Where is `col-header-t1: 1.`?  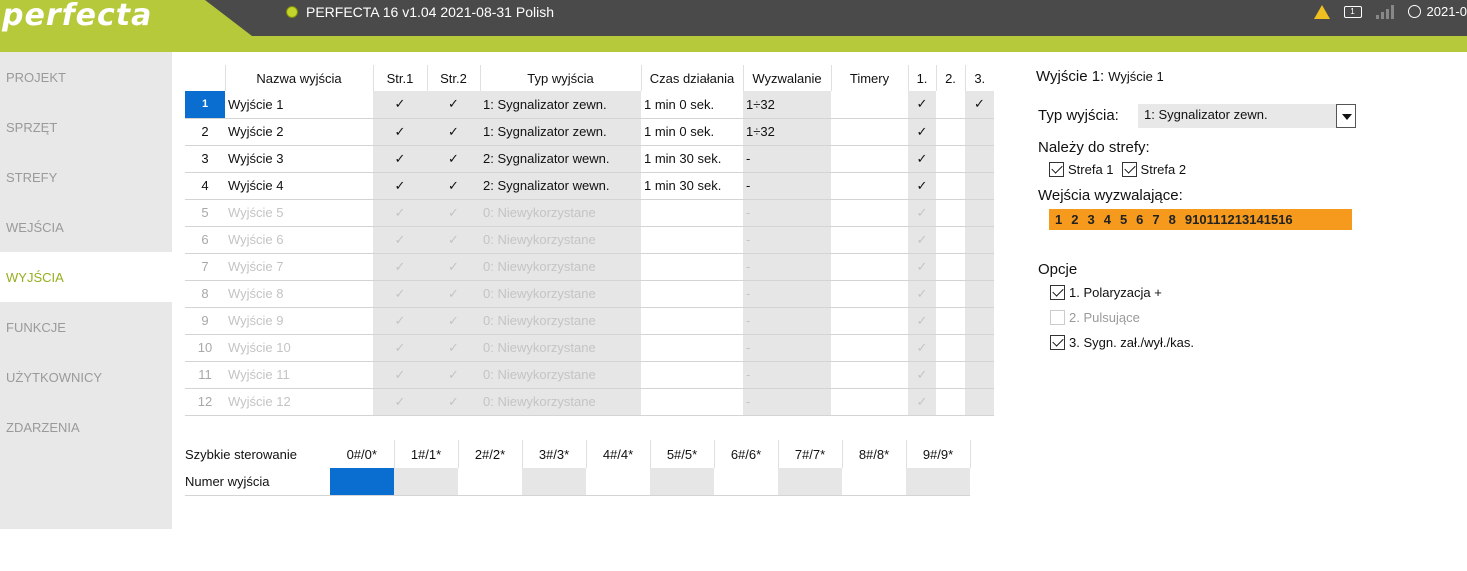 col-header-t1: 1. is located at coordinates (922, 78).